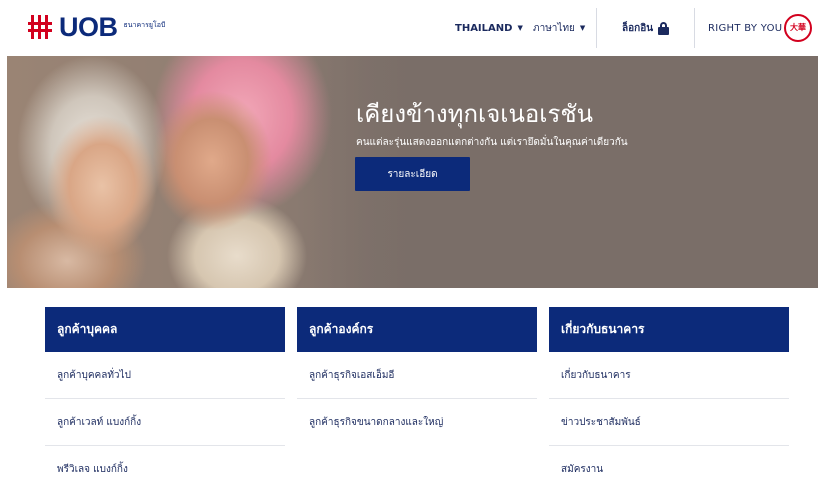  I want to click on column-link: ข่าวประชาสัมพันธ์, so click(669, 422).